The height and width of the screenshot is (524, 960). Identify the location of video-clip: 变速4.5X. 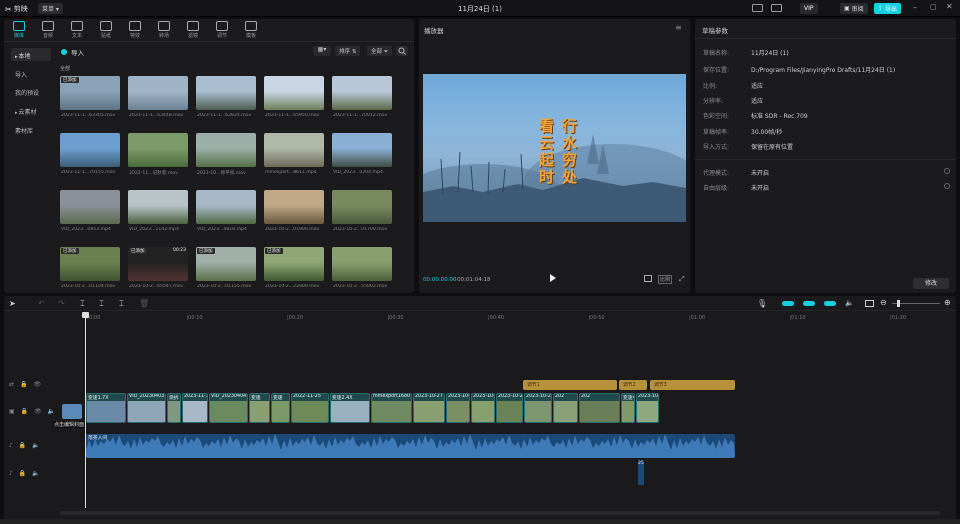
(628, 408).